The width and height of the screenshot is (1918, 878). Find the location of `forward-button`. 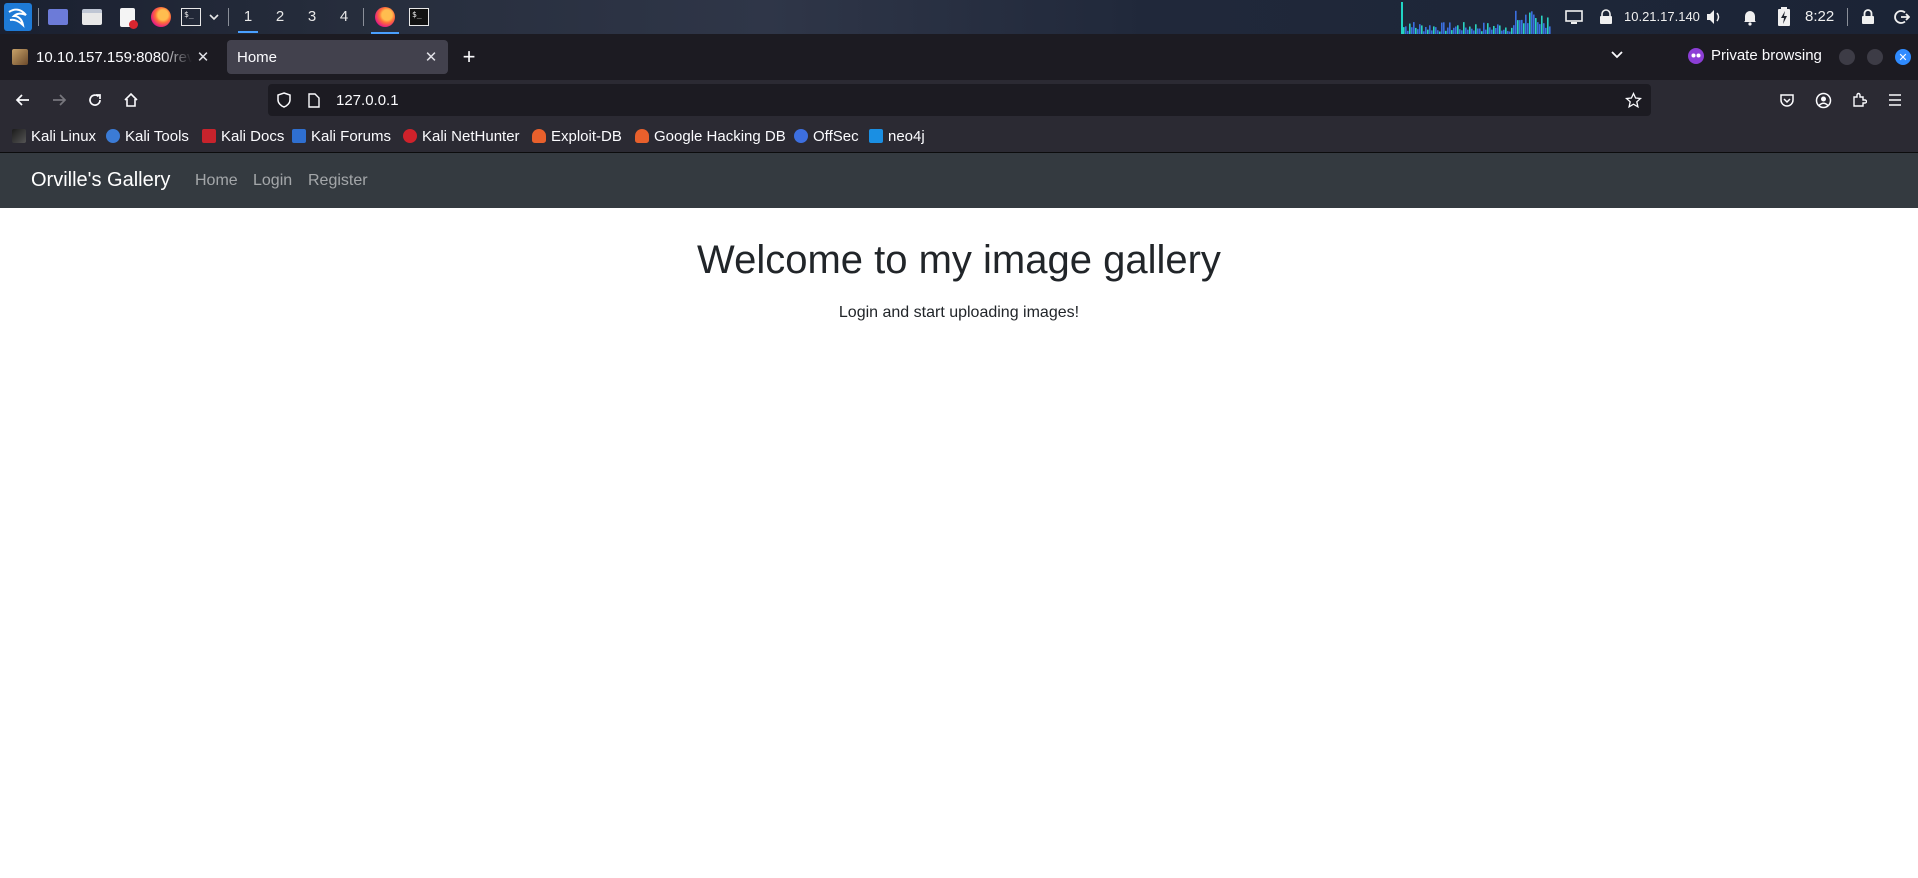

forward-button is located at coordinates (59, 100).